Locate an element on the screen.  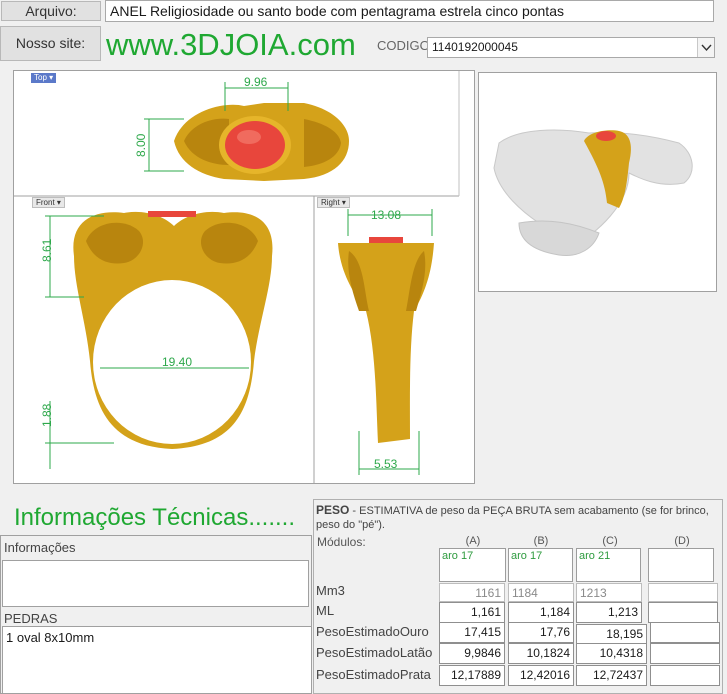
codigo-value: 1140192000045 is located at coordinates (475, 47).